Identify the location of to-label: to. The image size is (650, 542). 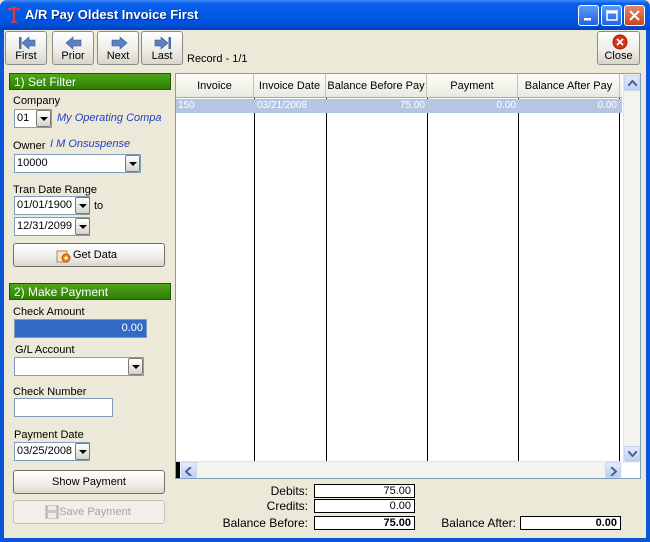
(99, 206).